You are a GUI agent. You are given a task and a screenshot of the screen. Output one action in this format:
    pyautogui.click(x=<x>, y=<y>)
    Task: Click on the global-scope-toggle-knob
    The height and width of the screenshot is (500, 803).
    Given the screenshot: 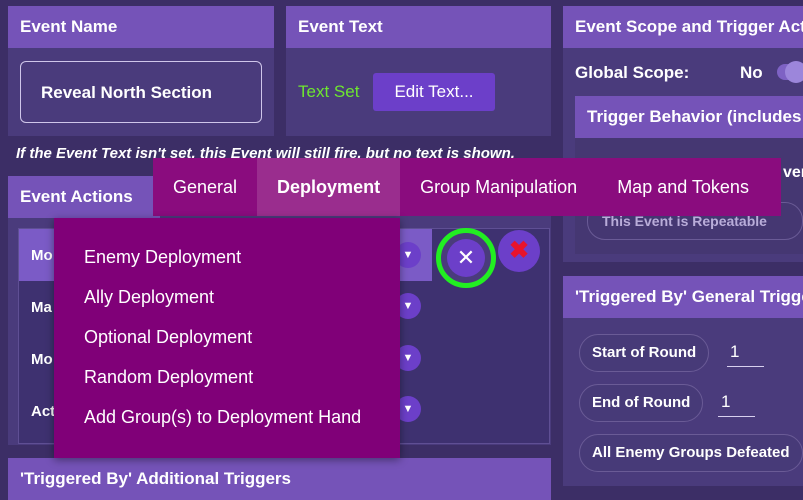 What is the action you would take?
    pyautogui.click(x=794, y=72)
    